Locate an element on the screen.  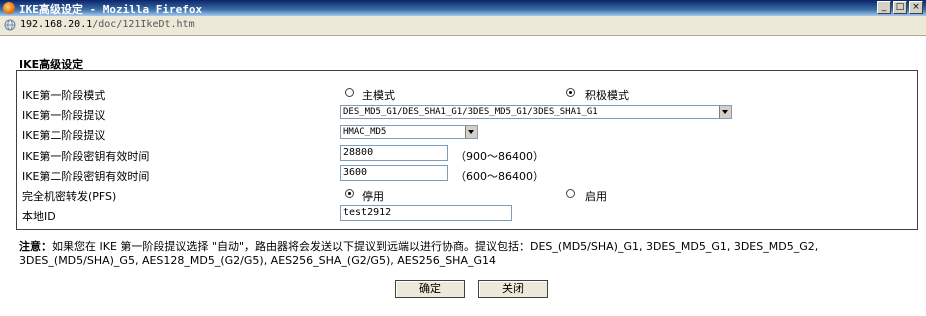
mode-label: IKE第一阶段模式 is located at coordinates (64, 95).